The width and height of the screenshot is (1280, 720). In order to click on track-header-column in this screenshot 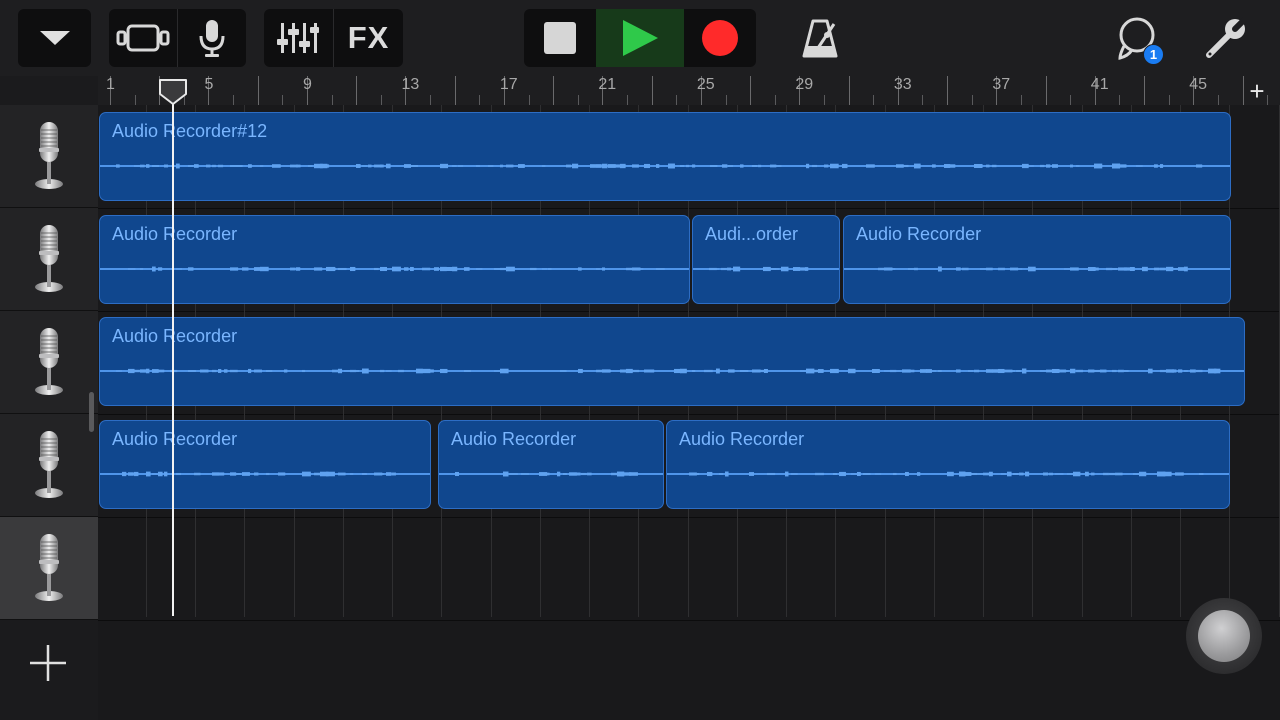, I will do `click(49, 398)`.